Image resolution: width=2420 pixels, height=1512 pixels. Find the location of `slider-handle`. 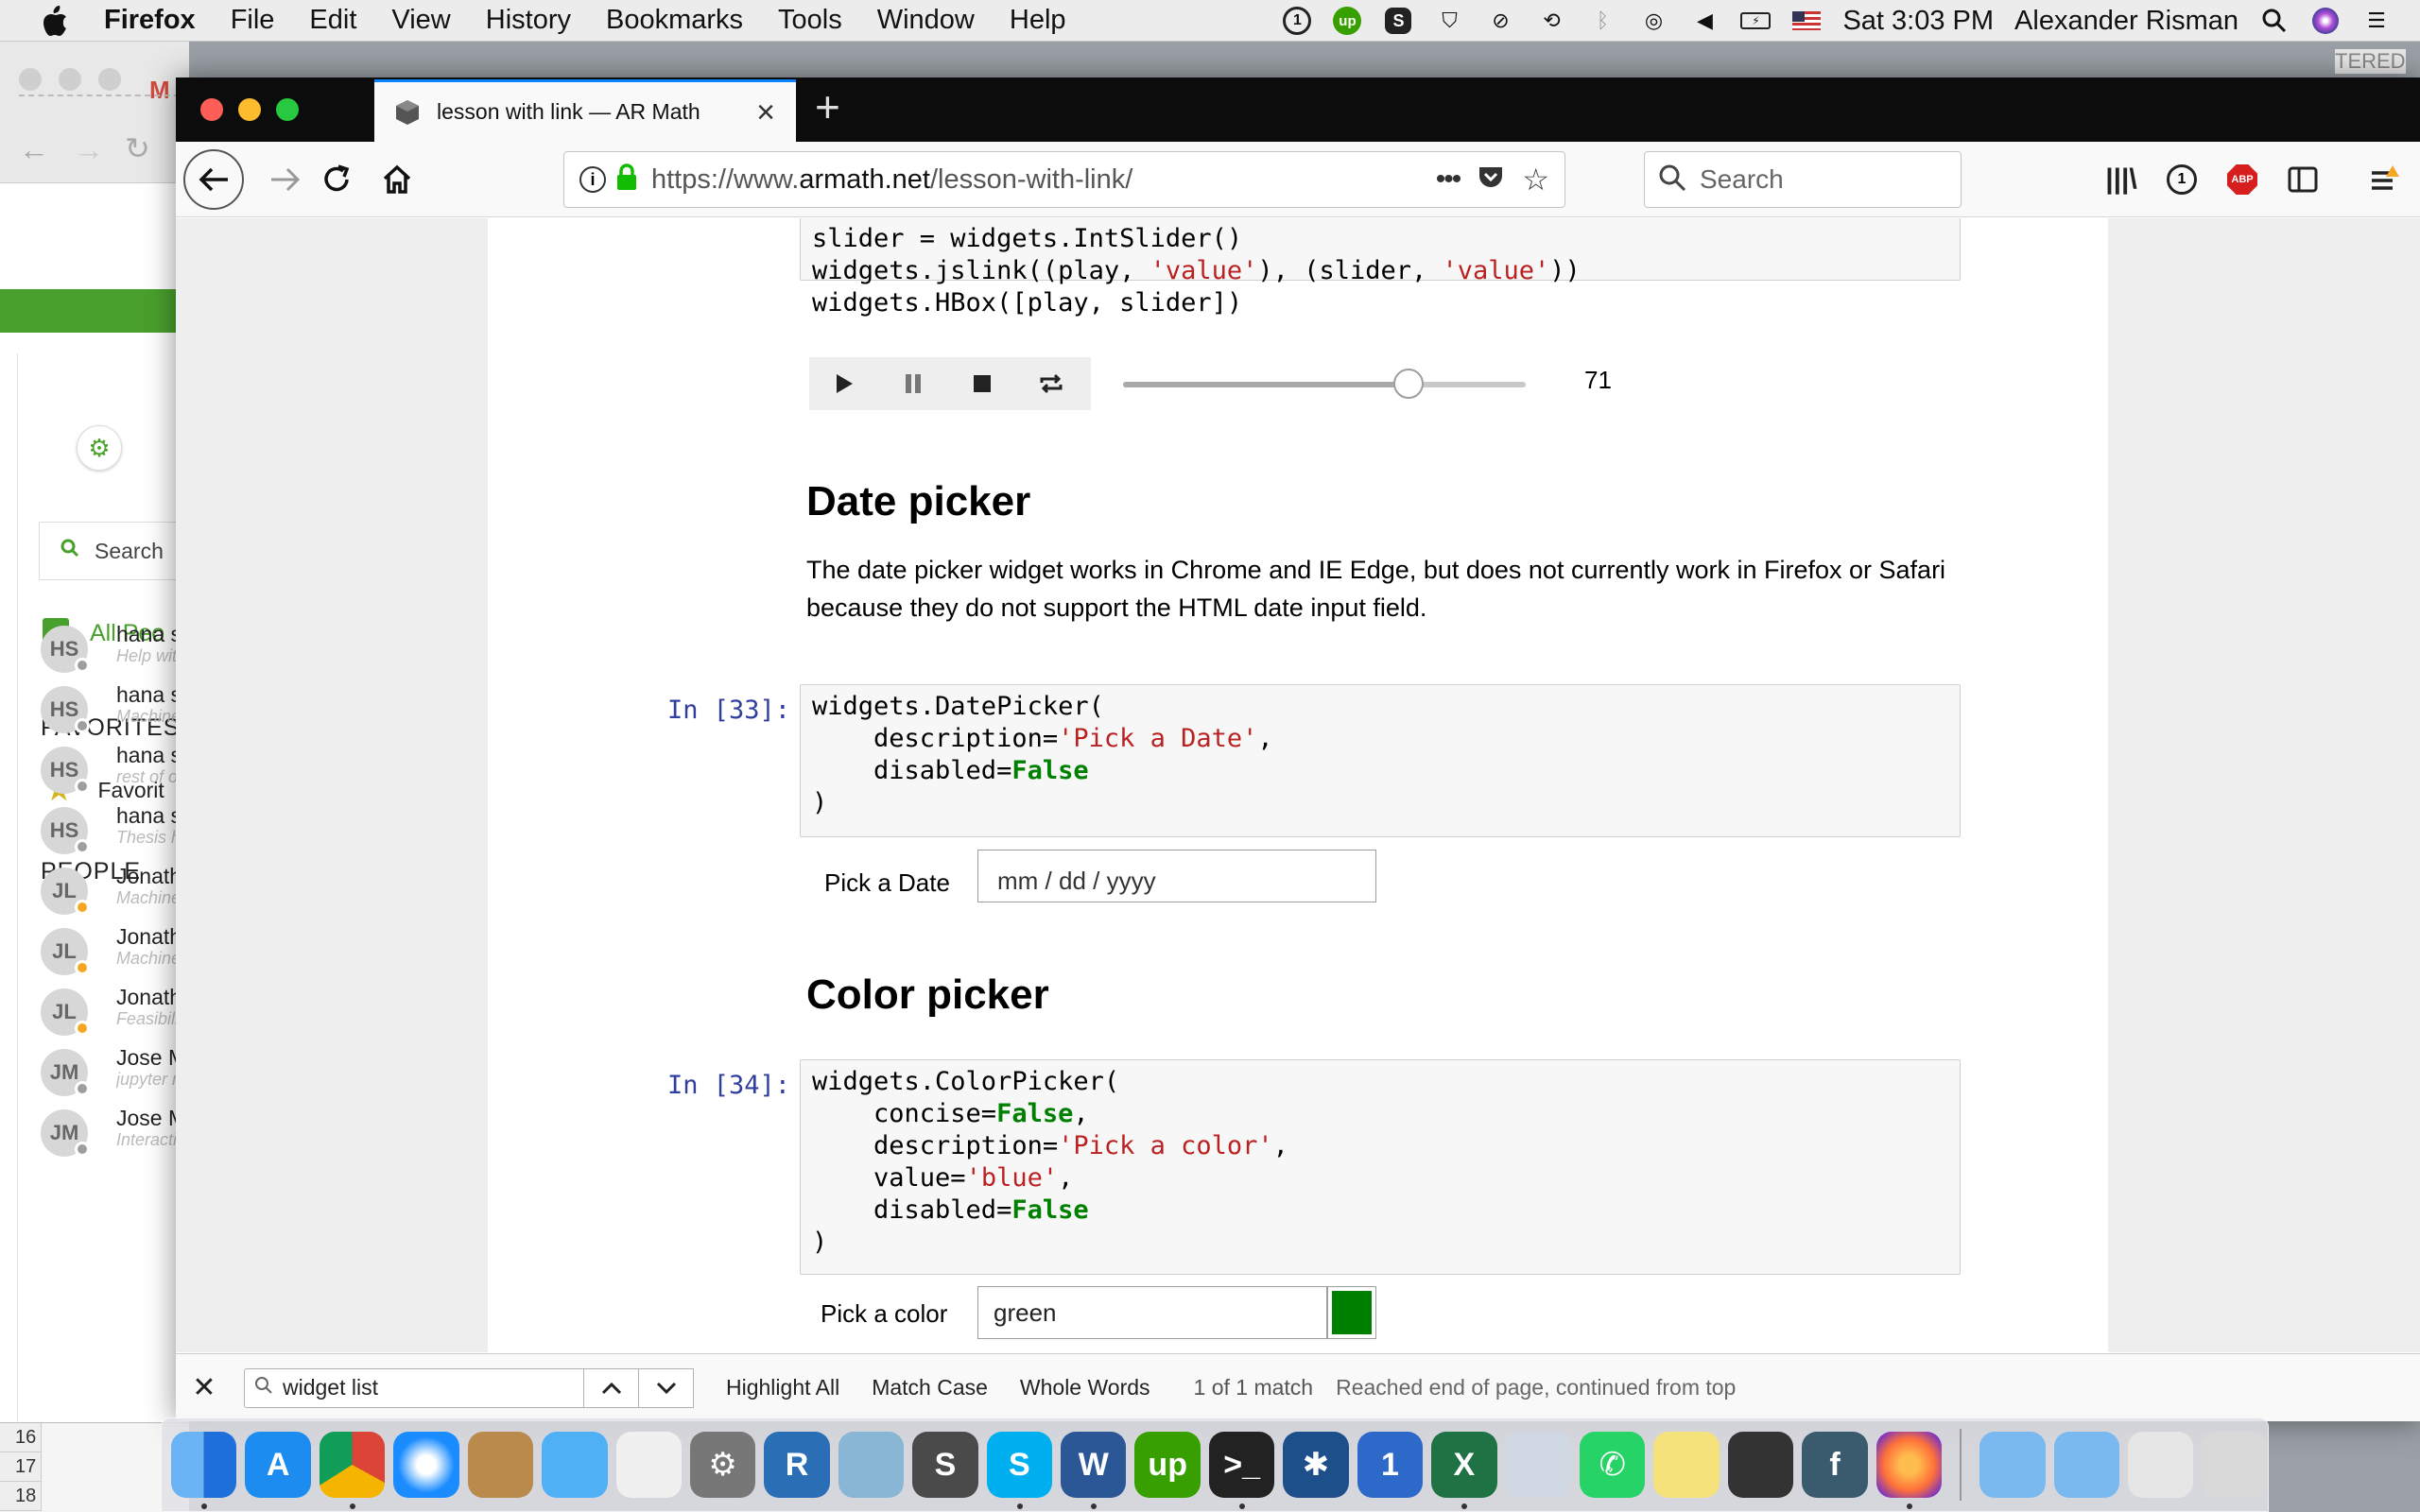

slider-handle is located at coordinates (1409, 384).